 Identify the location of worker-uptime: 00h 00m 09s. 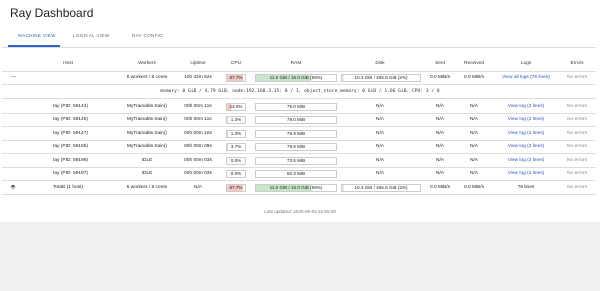
(198, 147).